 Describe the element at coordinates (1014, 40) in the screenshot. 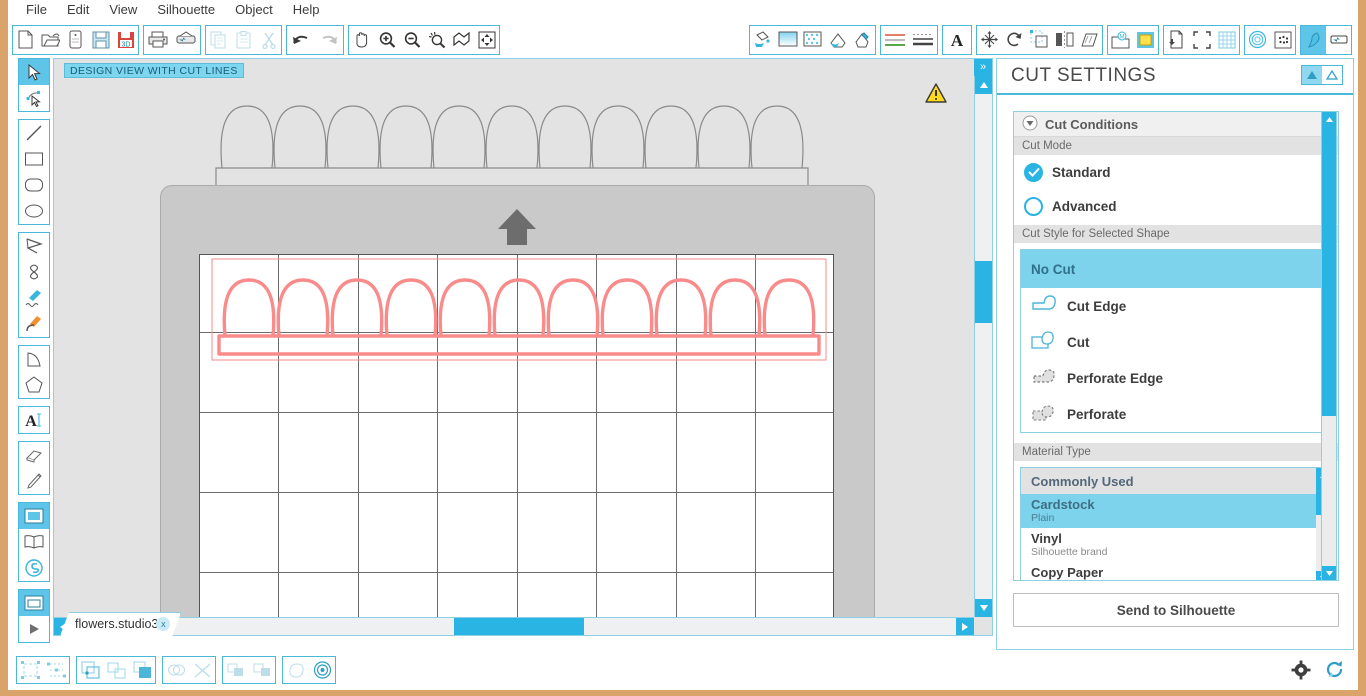

I see `rotate-icon` at that location.